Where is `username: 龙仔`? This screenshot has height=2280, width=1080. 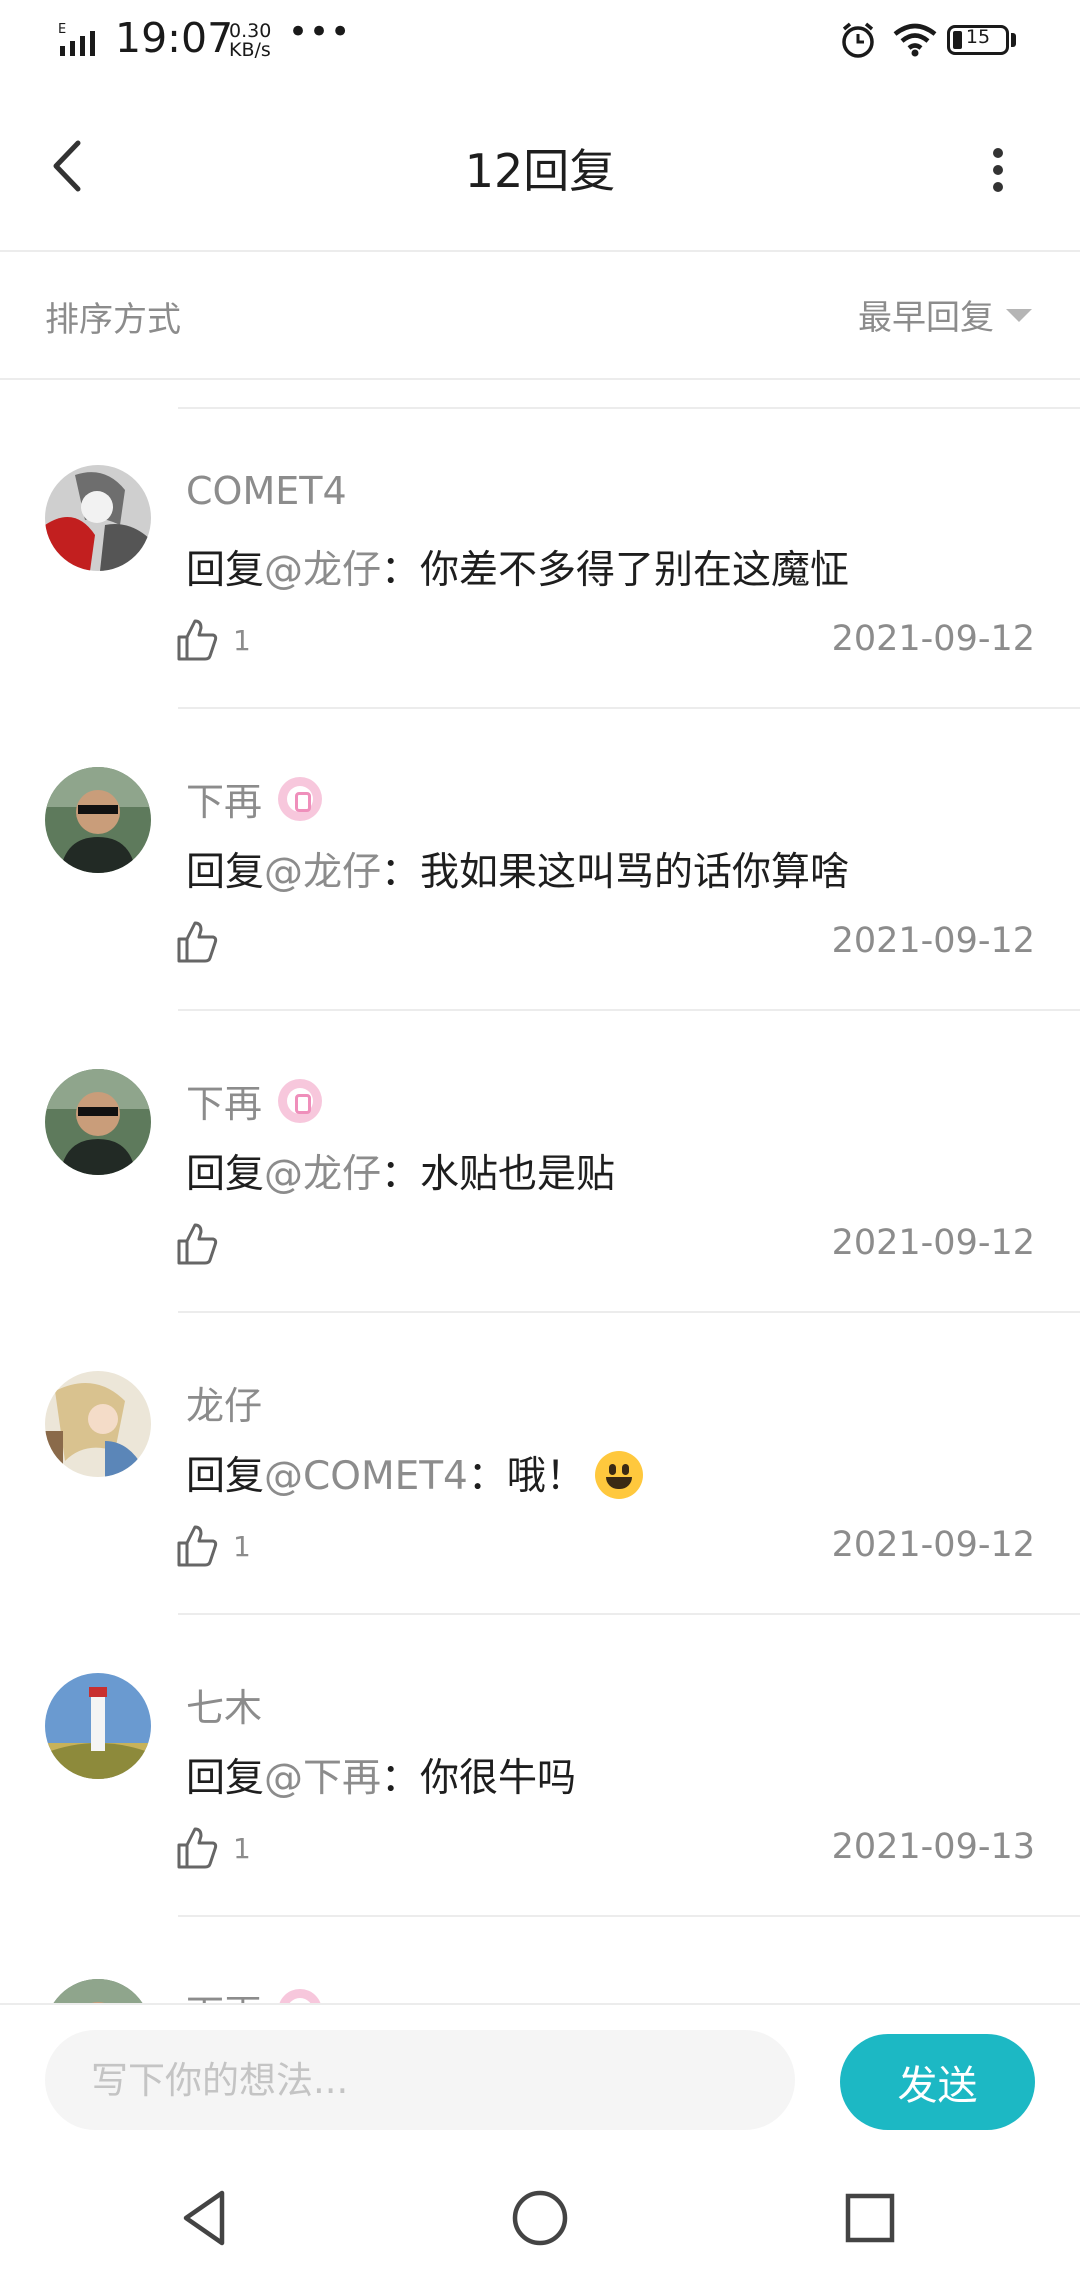
username: 龙仔 is located at coordinates (224, 1402).